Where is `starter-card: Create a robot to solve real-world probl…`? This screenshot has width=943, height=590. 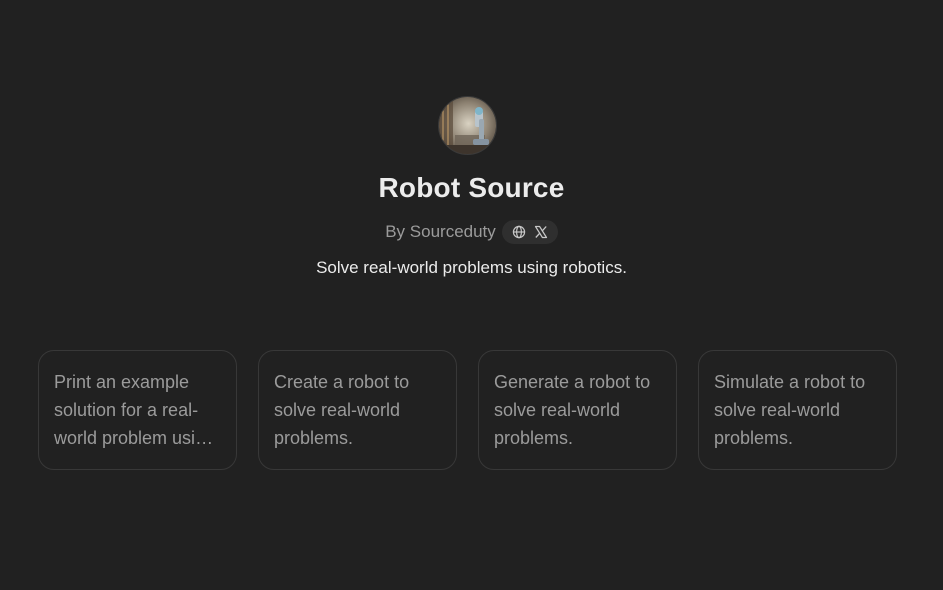
starter-card: Create a robot to solve real-world probl… is located at coordinates (357, 410).